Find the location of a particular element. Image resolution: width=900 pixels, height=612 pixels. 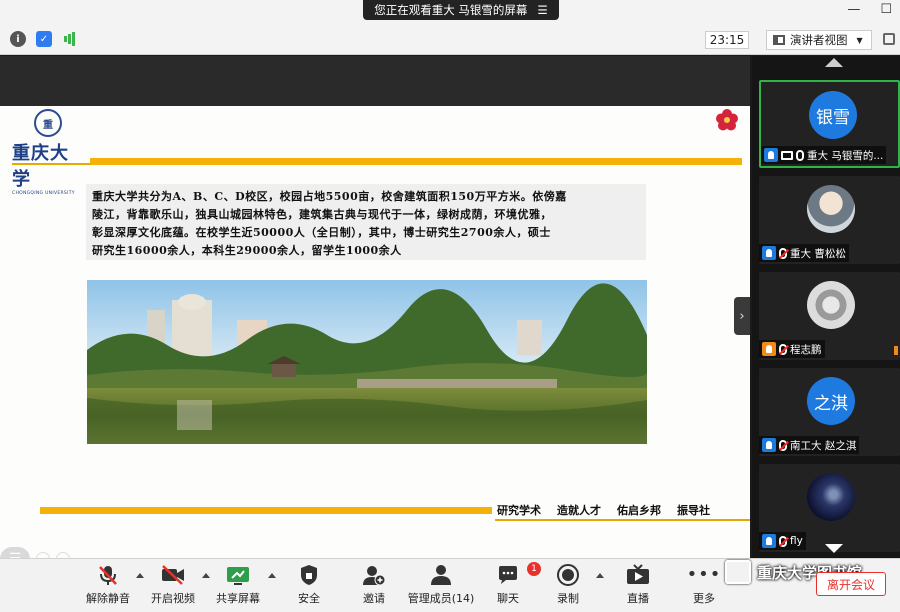

slide-tools: ☰ is located at coordinates (35, 552).